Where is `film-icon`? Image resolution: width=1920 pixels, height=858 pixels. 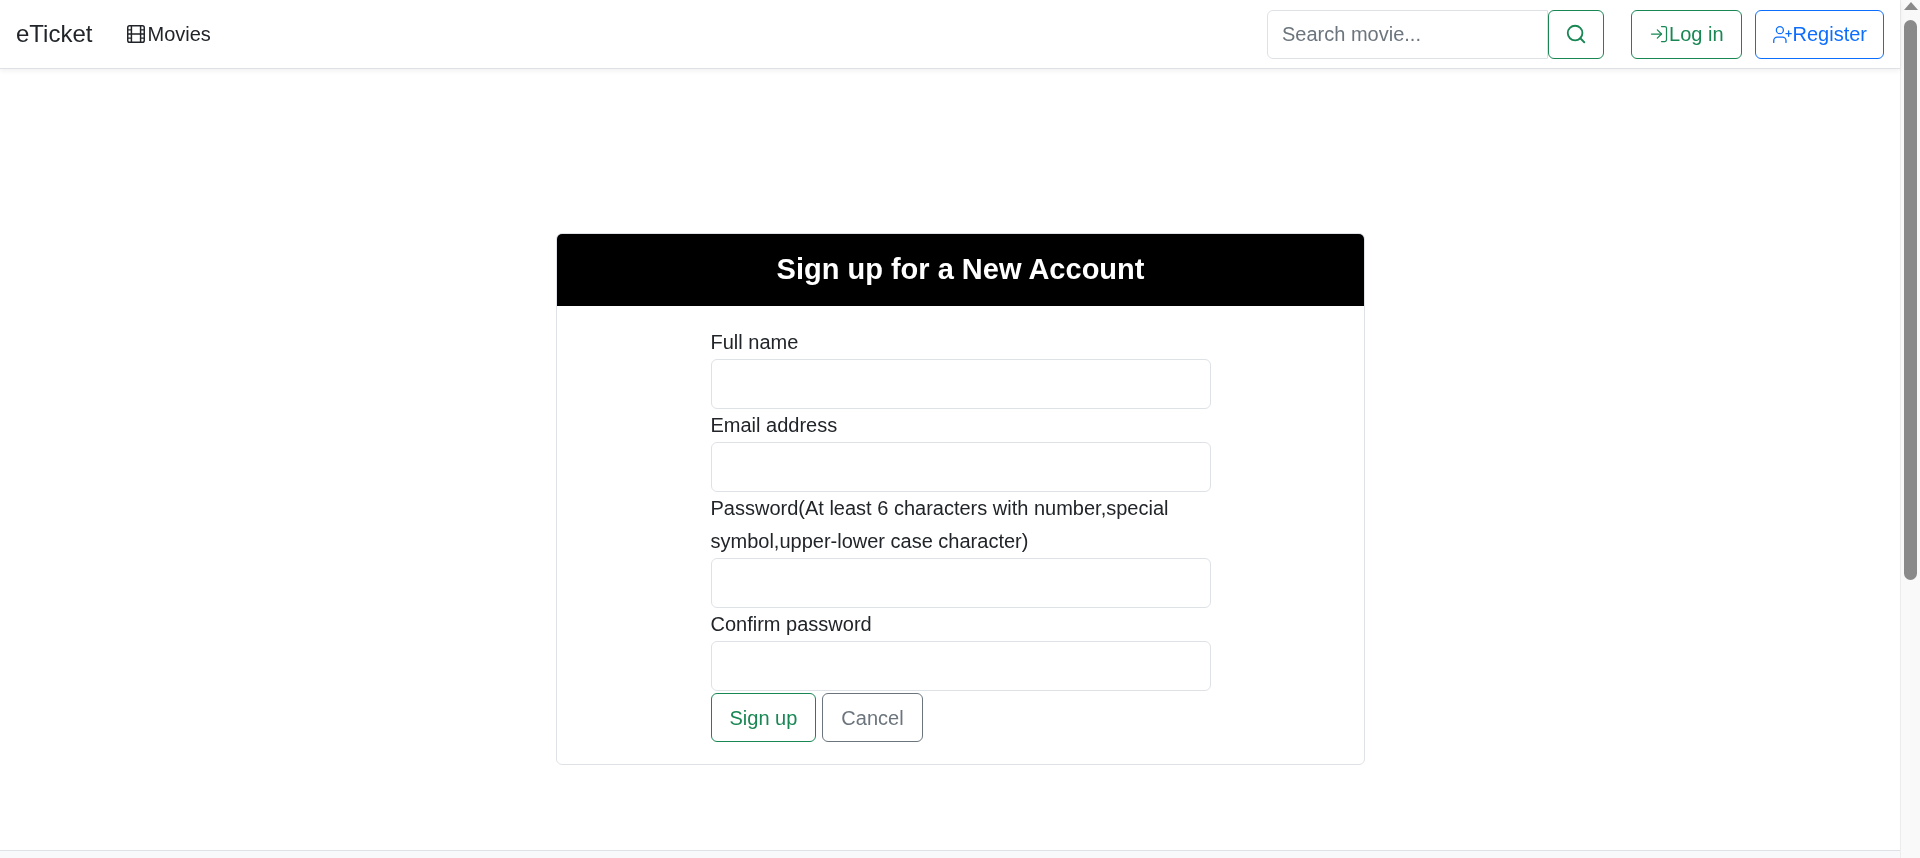 film-icon is located at coordinates (136, 34).